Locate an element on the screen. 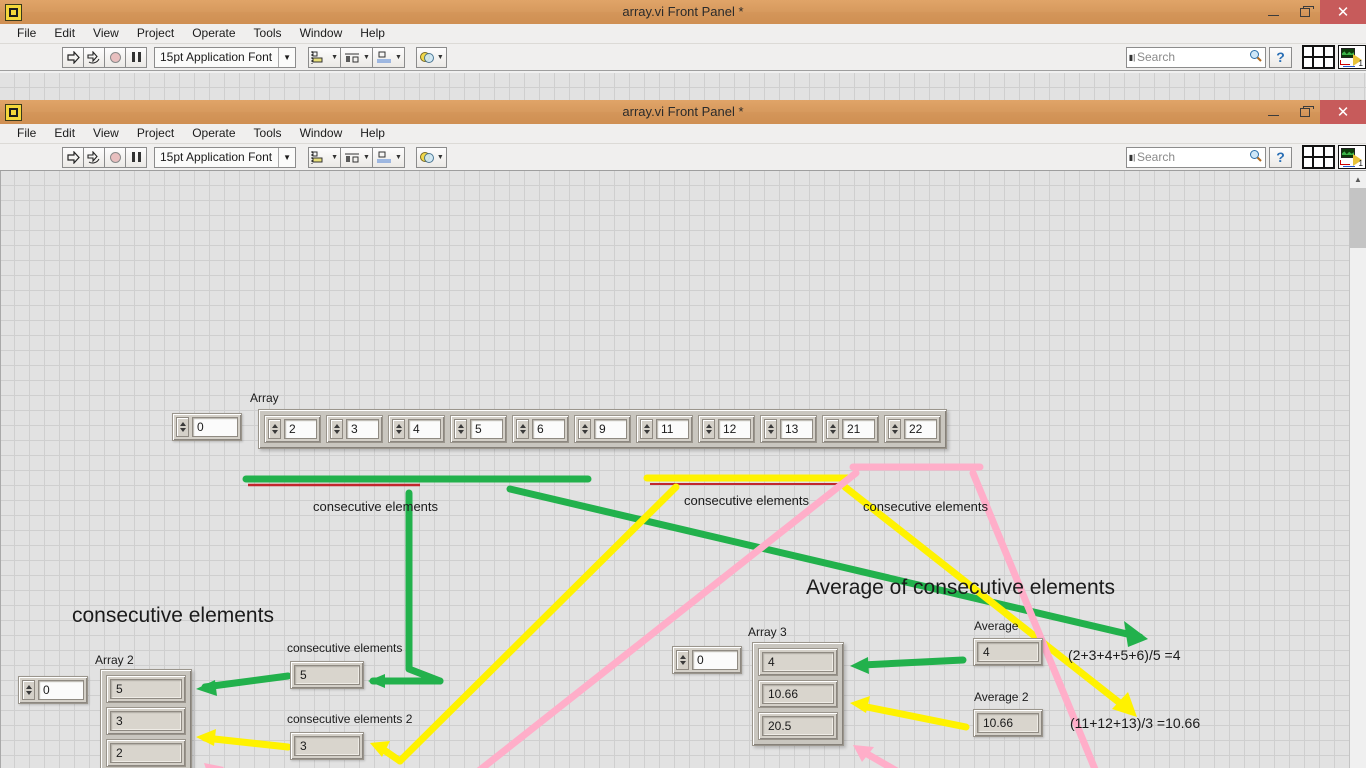 The height and width of the screenshot is (768, 1366). array-cell-value: 4 is located at coordinates (424, 429).